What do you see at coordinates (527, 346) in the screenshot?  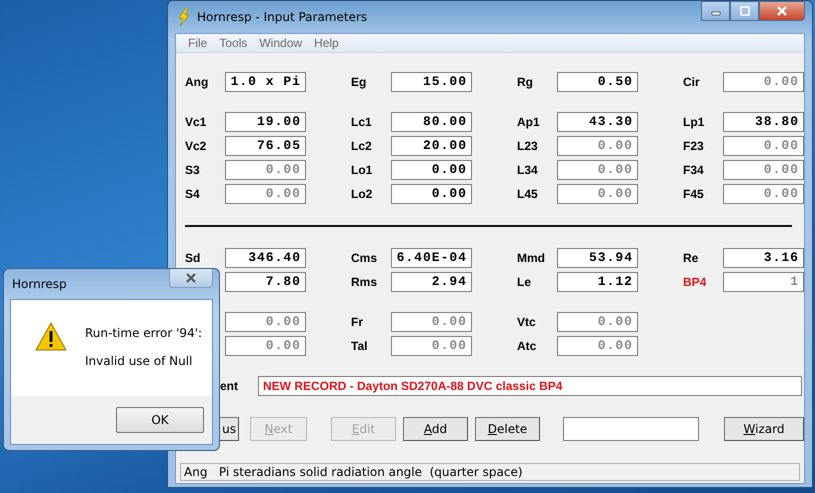 I see `parameter-label: Atc` at bounding box center [527, 346].